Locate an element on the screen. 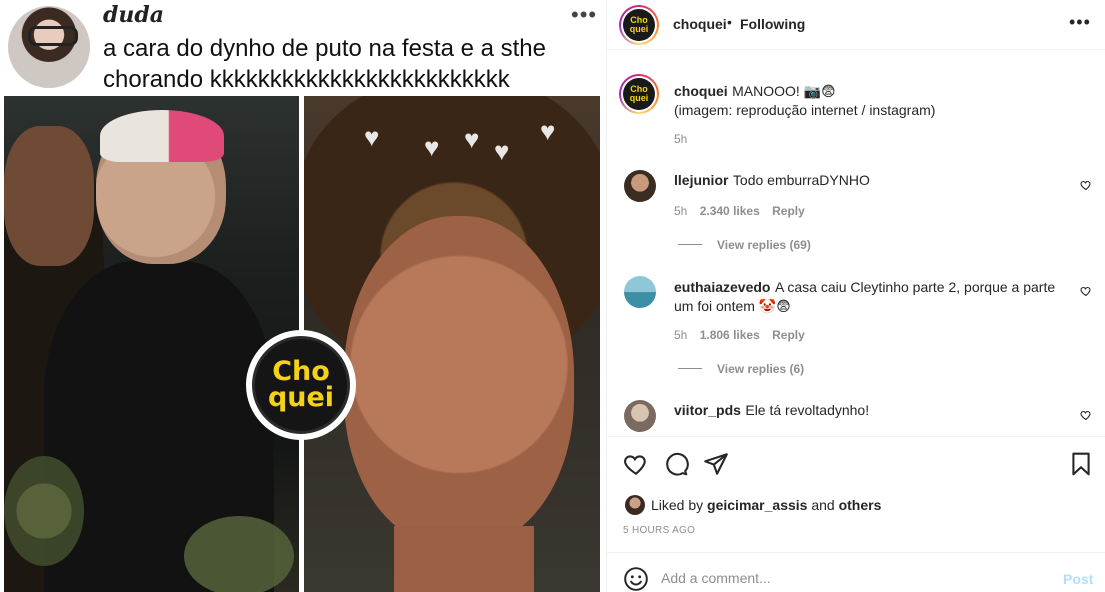 The image size is (1105, 592). caption-age: 5h is located at coordinates (681, 139).